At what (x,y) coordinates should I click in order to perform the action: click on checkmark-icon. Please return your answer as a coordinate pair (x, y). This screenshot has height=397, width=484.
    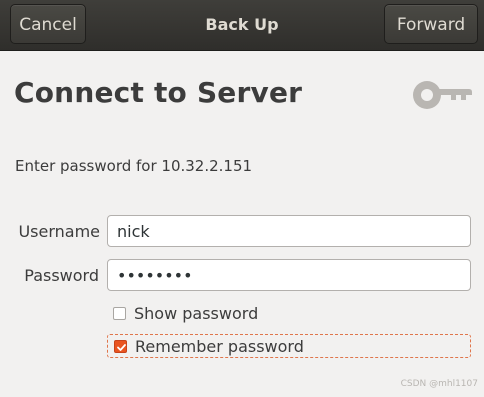
    Looking at the image, I should click on (121, 347).